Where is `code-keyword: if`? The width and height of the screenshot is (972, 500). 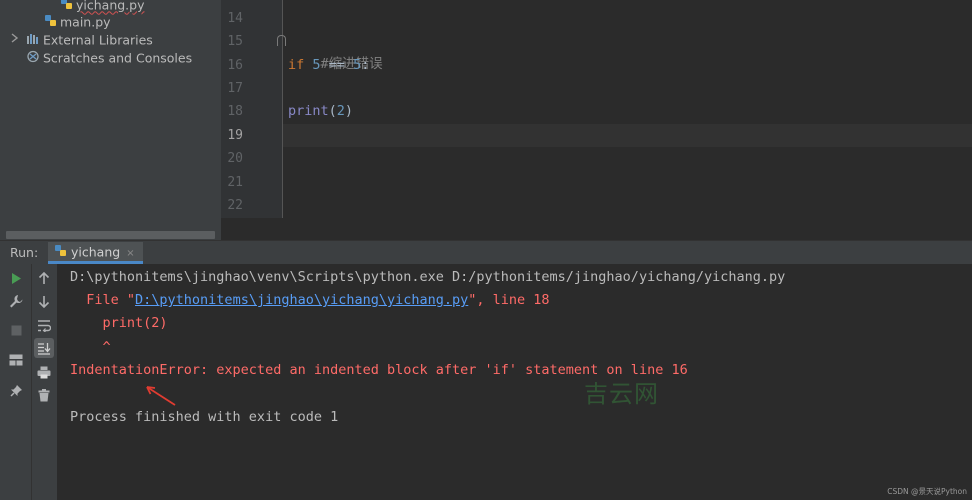
code-keyword: if is located at coordinates (296, 65).